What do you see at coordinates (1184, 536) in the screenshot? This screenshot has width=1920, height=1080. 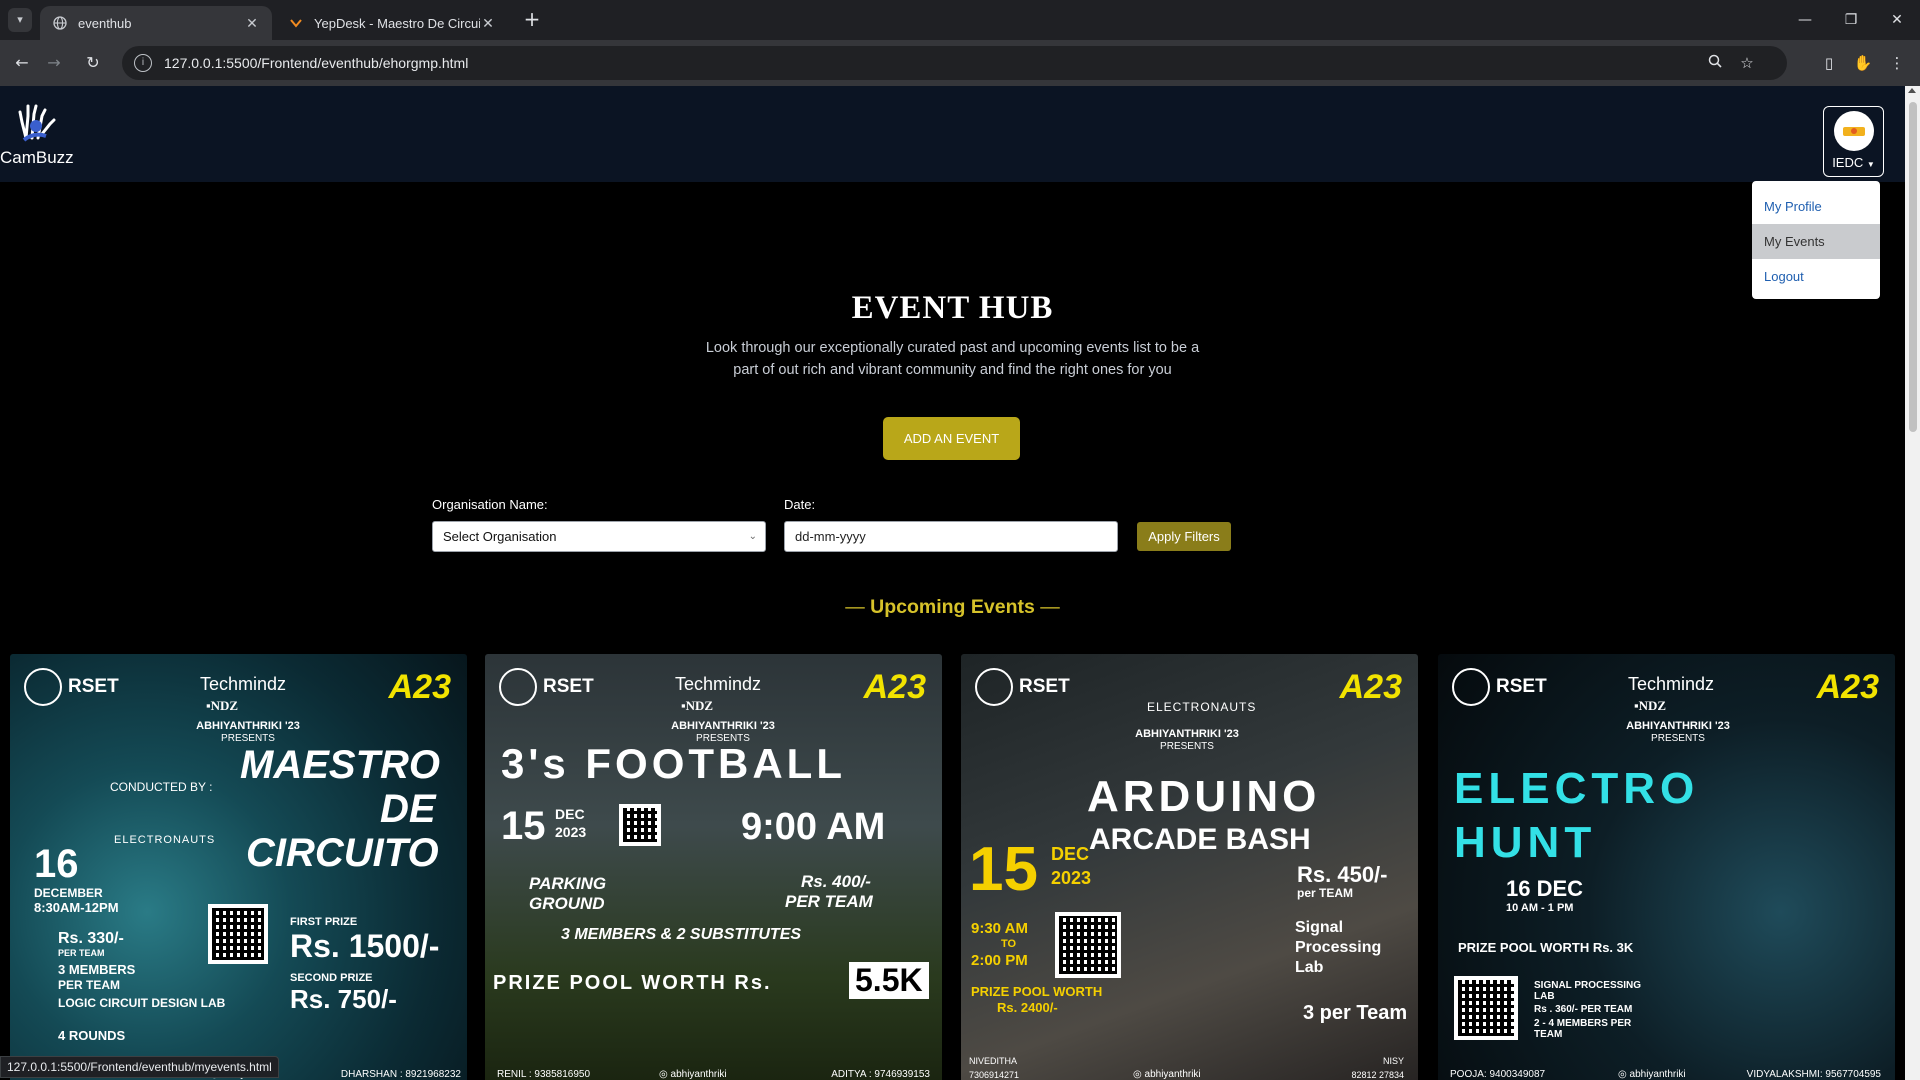 I see `apply-filters-button: Apply Filters` at bounding box center [1184, 536].